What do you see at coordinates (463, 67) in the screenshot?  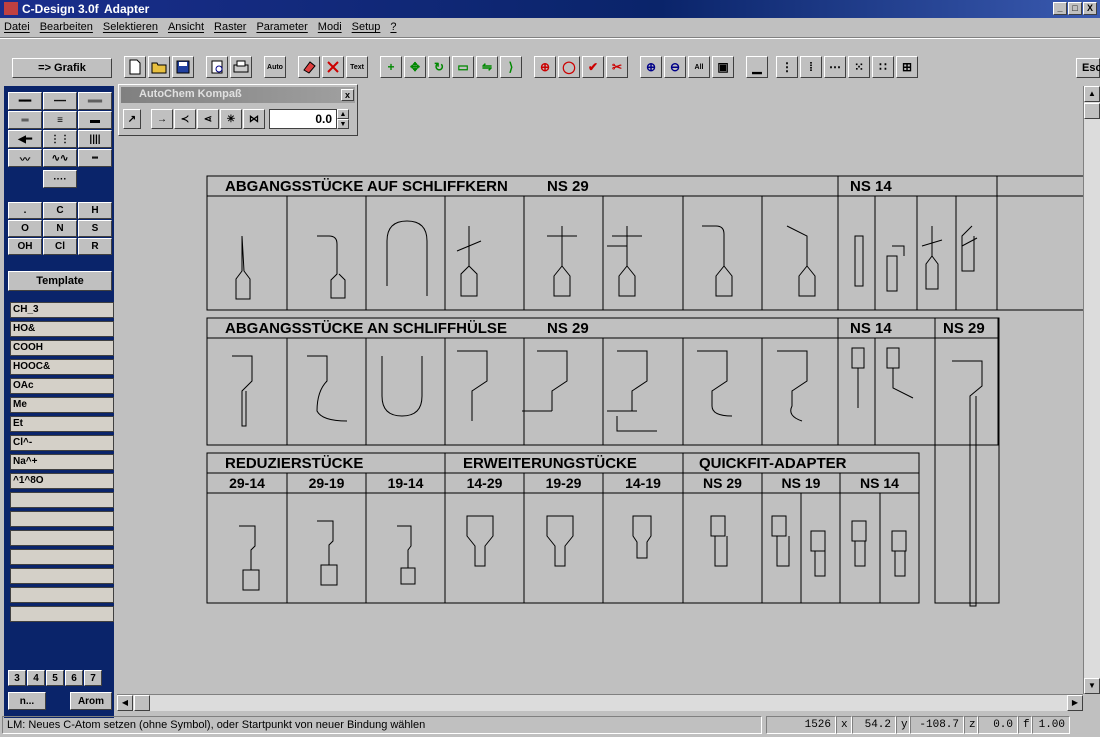 I see `select-tool-icon: ▭` at bounding box center [463, 67].